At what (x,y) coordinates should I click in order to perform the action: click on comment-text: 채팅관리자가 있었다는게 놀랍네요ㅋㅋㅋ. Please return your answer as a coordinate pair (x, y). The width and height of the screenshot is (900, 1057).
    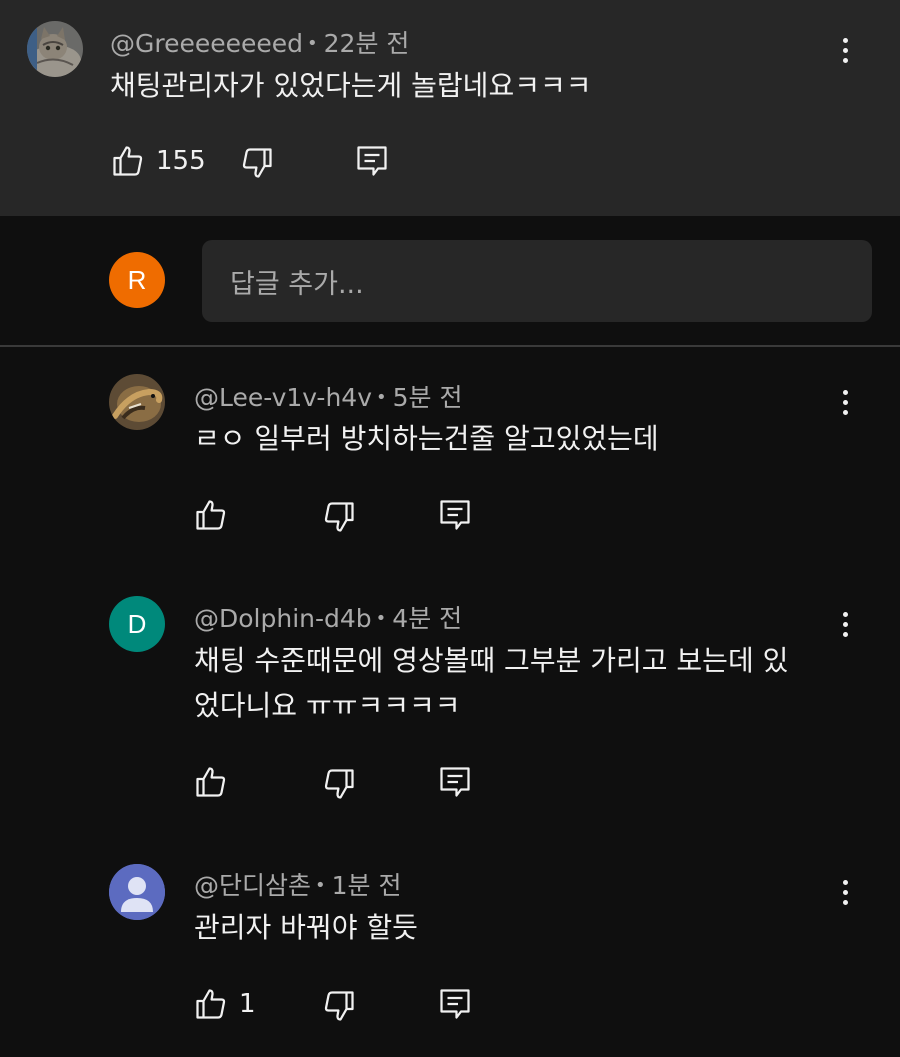
    Looking at the image, I should click on (351, 85).